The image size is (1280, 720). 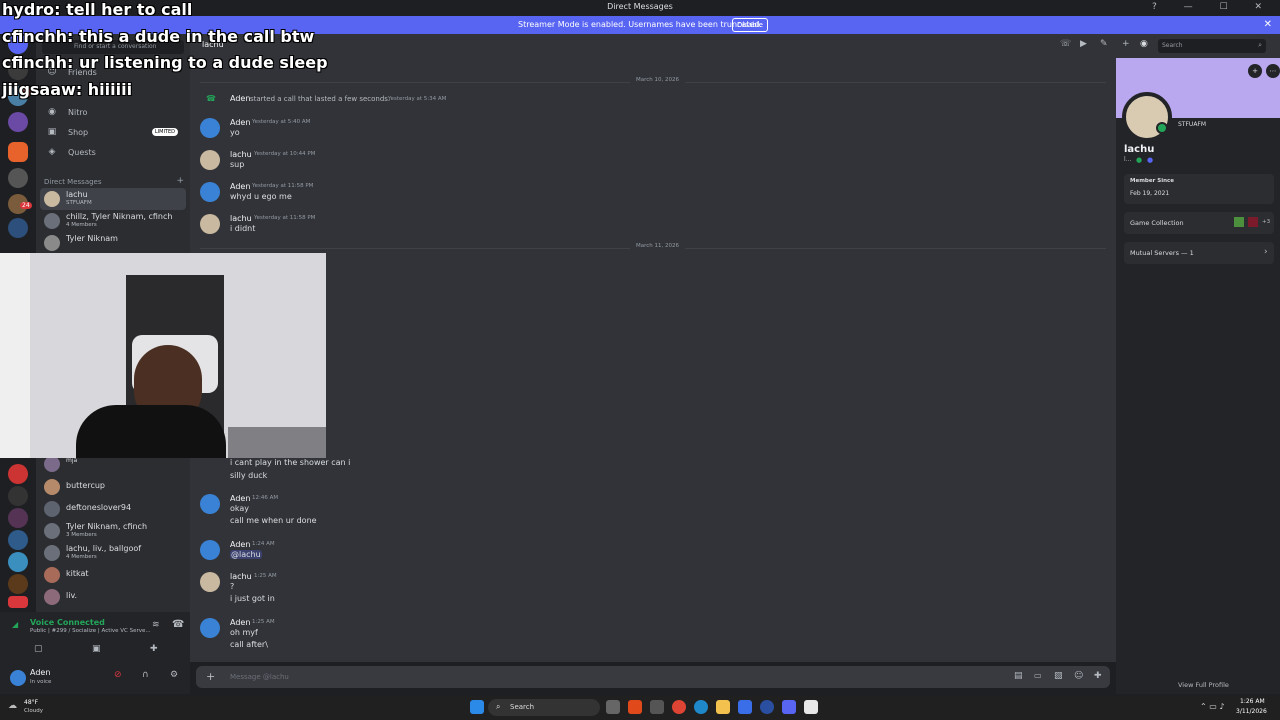 What do you see at coordinates (118, 675) in the screenshot?
I see `mute-icon: ⊘` at bounding box center [118, 675].